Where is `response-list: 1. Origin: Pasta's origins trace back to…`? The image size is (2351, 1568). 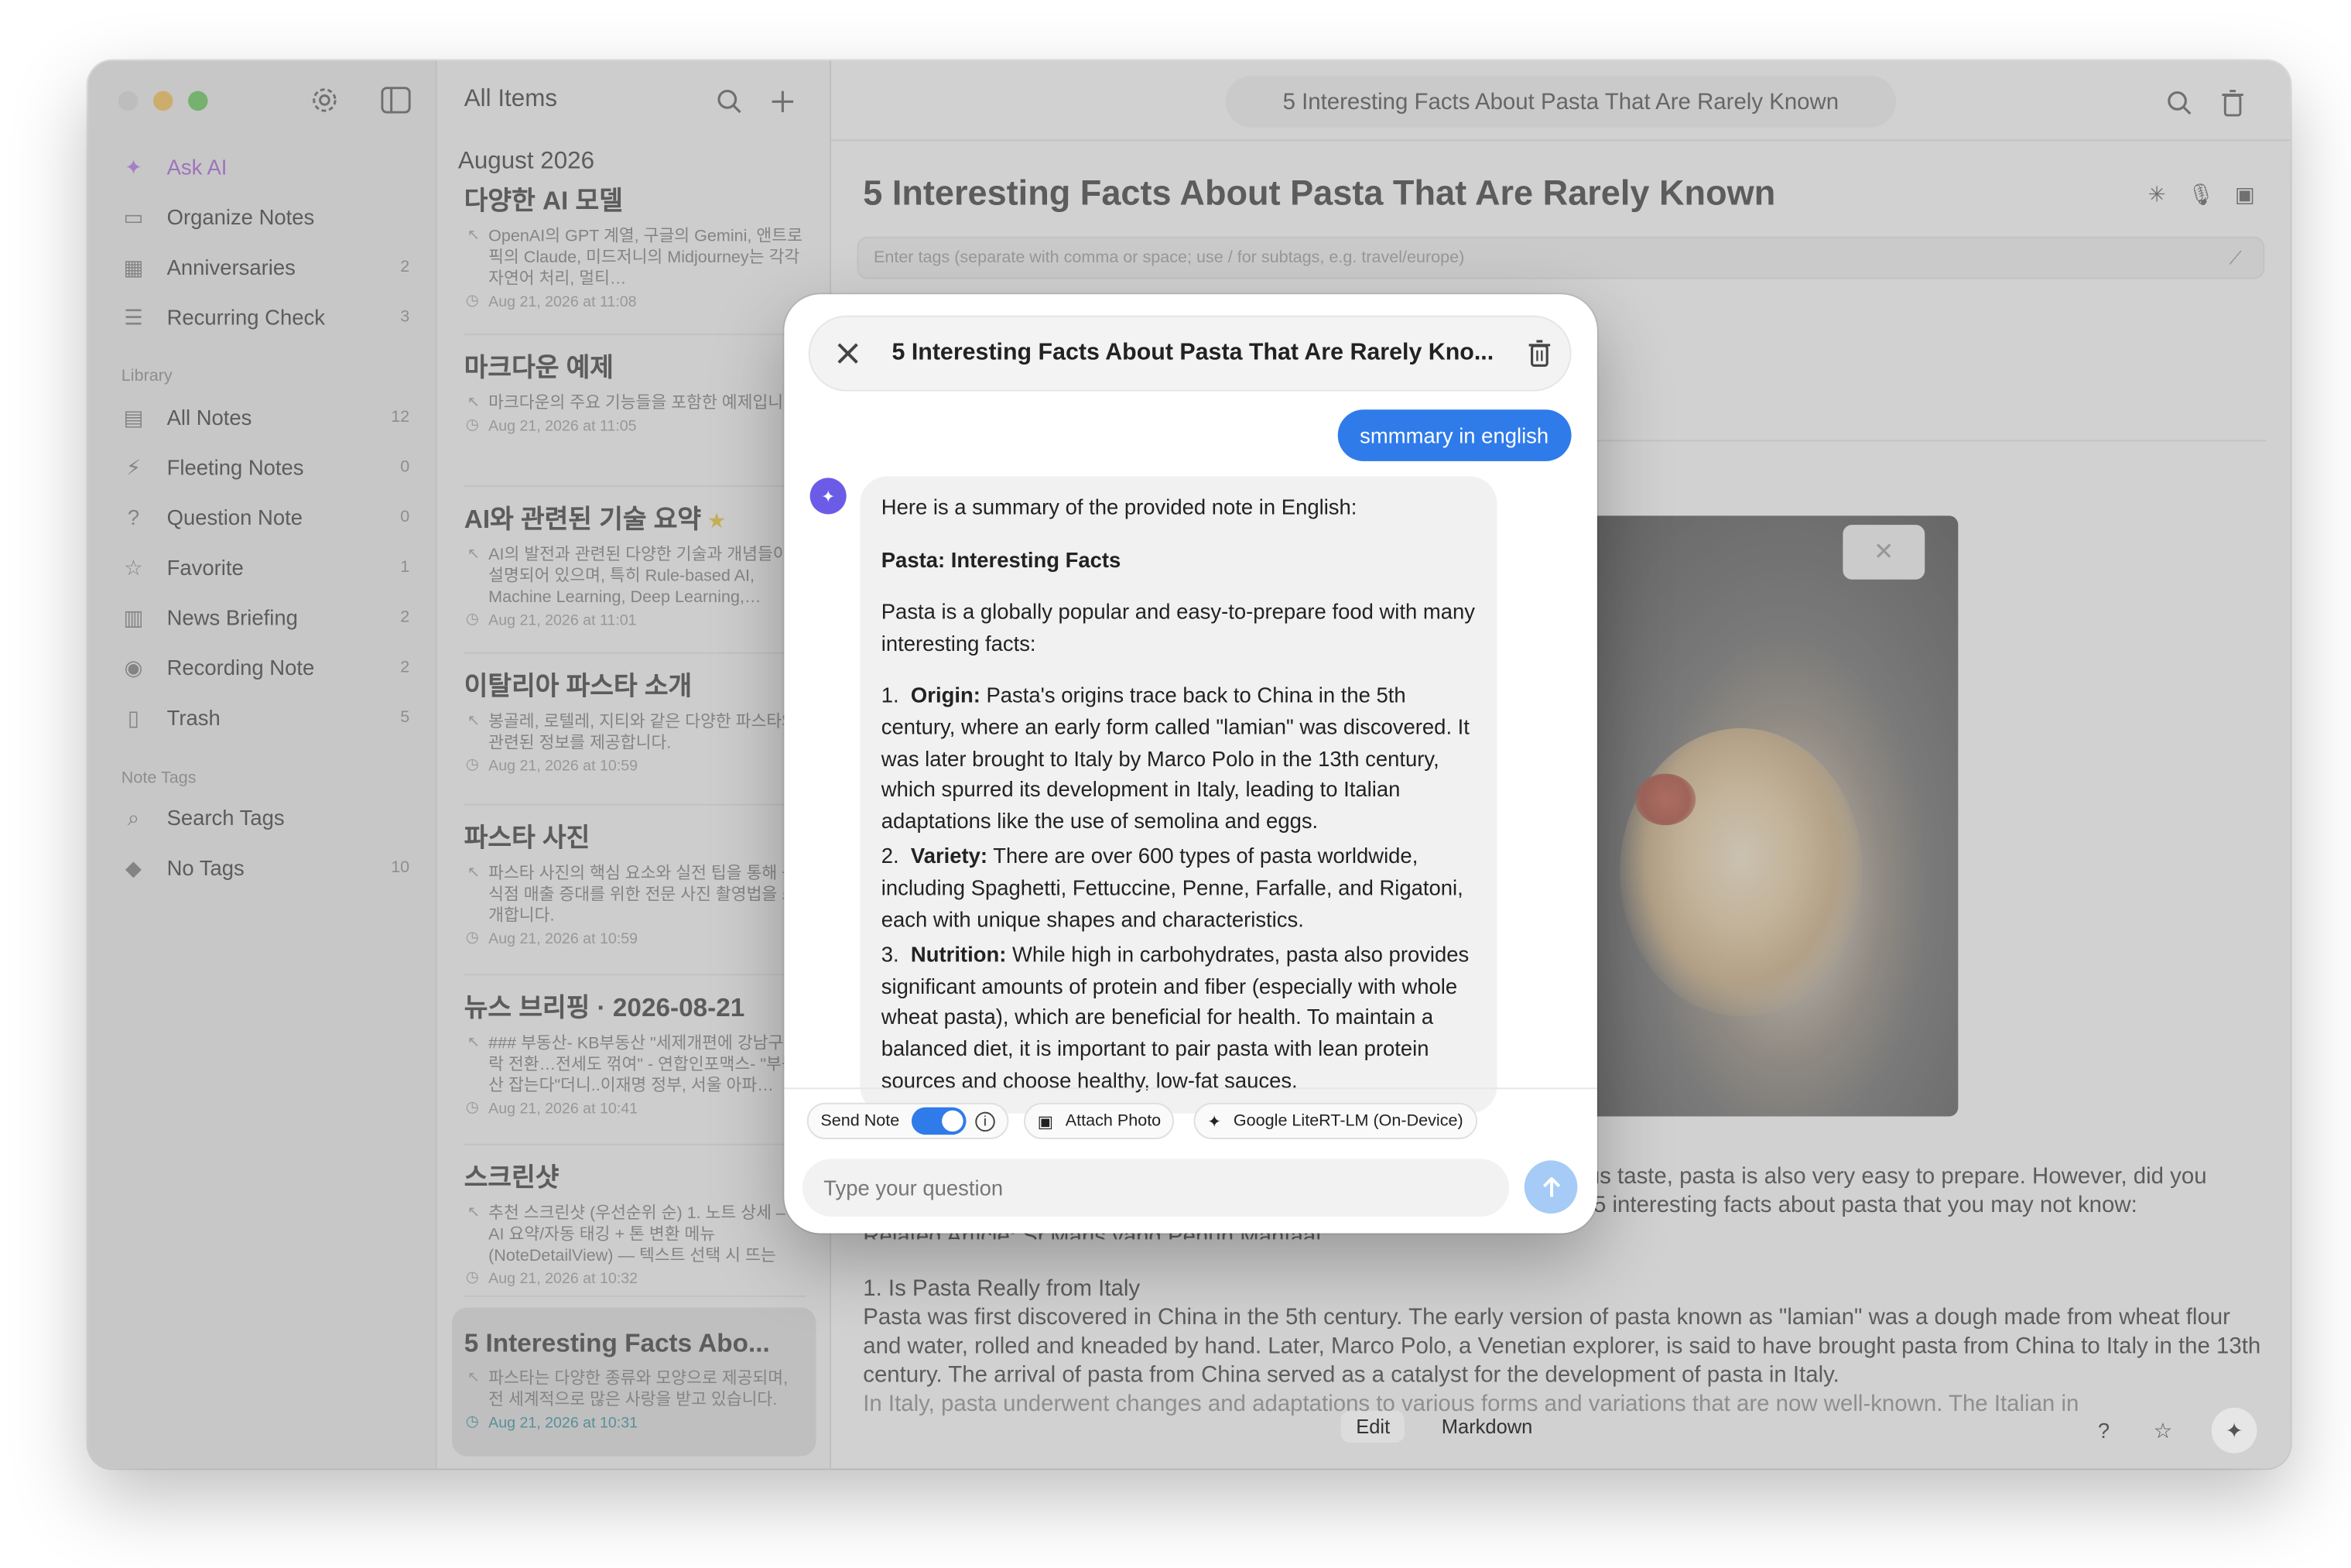
response-list: 1. Origin: Pasta's origins trace back to… is located at coordinates (1178, 887).